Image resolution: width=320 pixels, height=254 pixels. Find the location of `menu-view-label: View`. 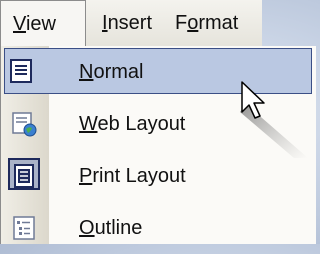

menu-view-label: View is located at coordinates (34, 24).